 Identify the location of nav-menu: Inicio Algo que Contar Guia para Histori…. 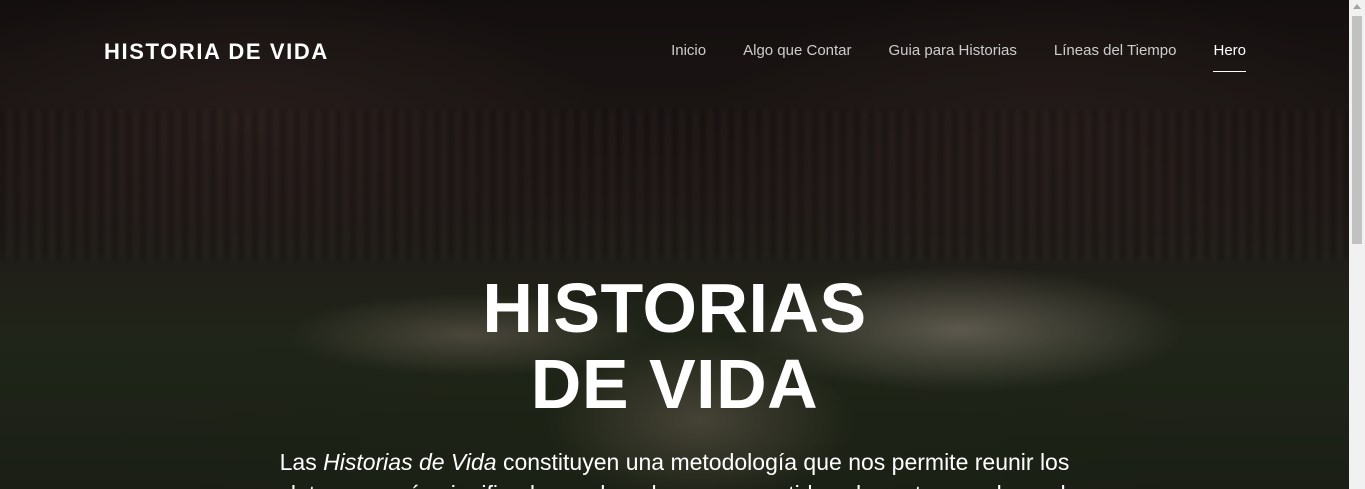
(958, 57).